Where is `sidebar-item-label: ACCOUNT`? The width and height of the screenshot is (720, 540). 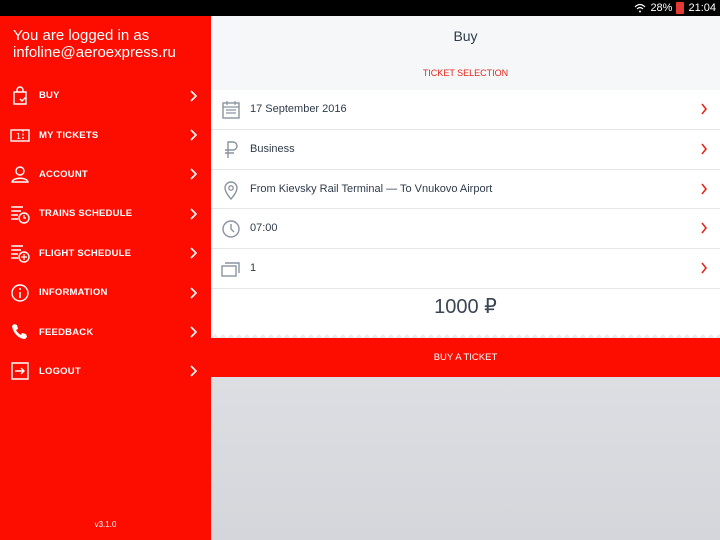 sidebar-item-label: ACCOUNT is located at coordinates (63, 174).